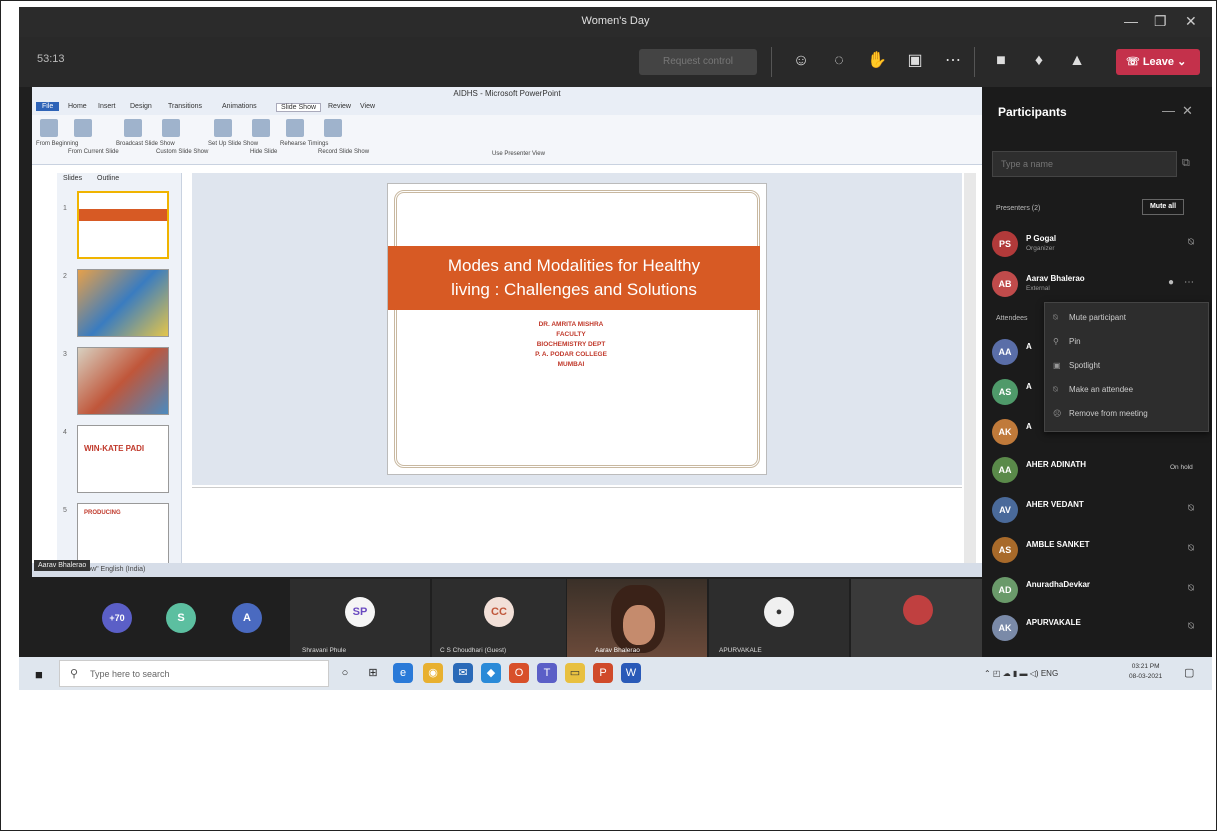 This screenshot has height=831, width=1217. I want to click on more-icon: ⋯, so click(953, 61).